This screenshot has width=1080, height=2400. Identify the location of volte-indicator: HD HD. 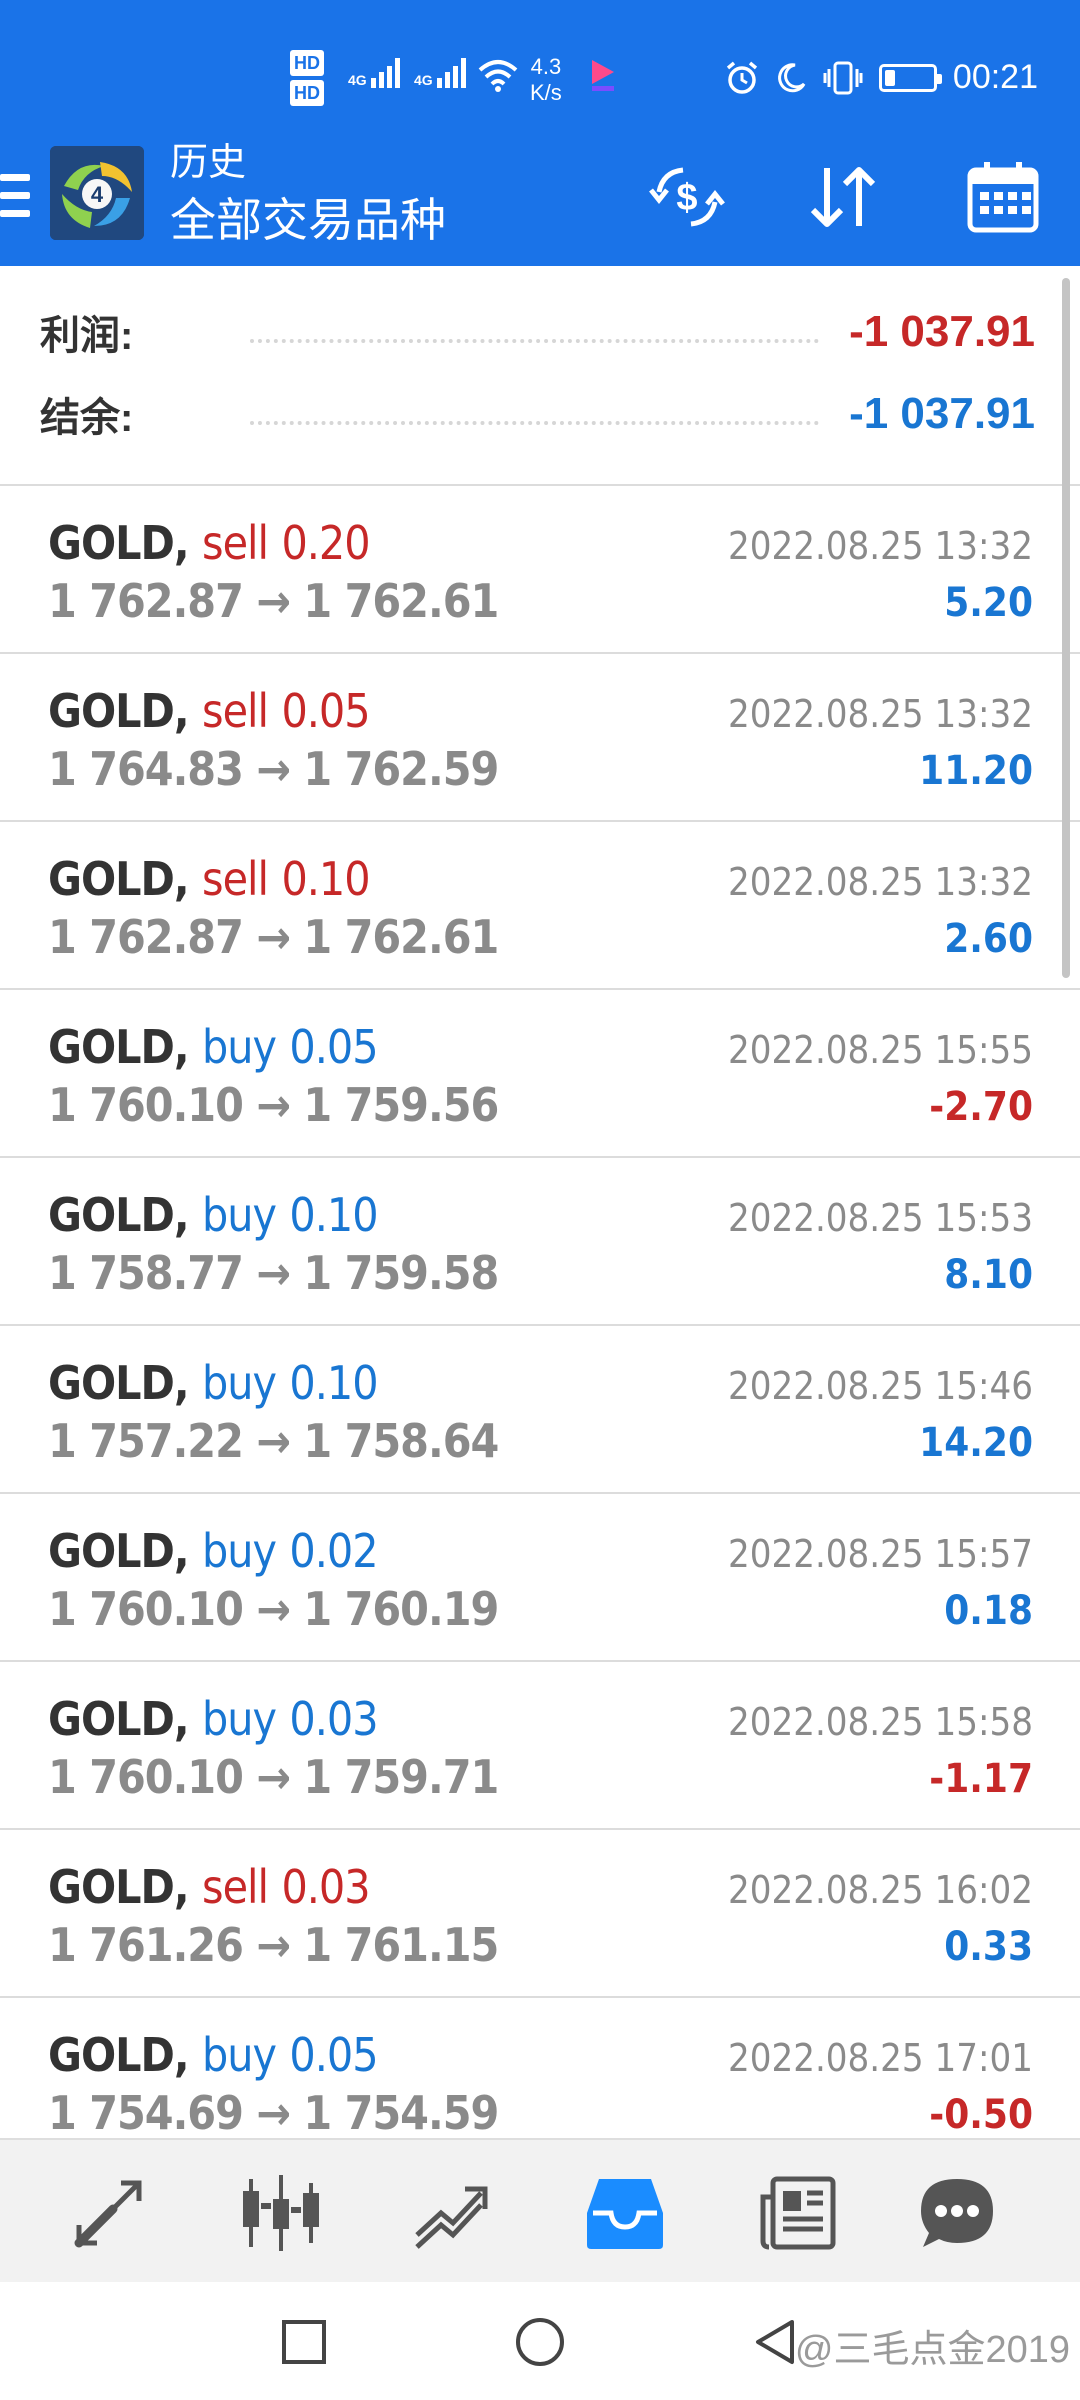
(307, 80).